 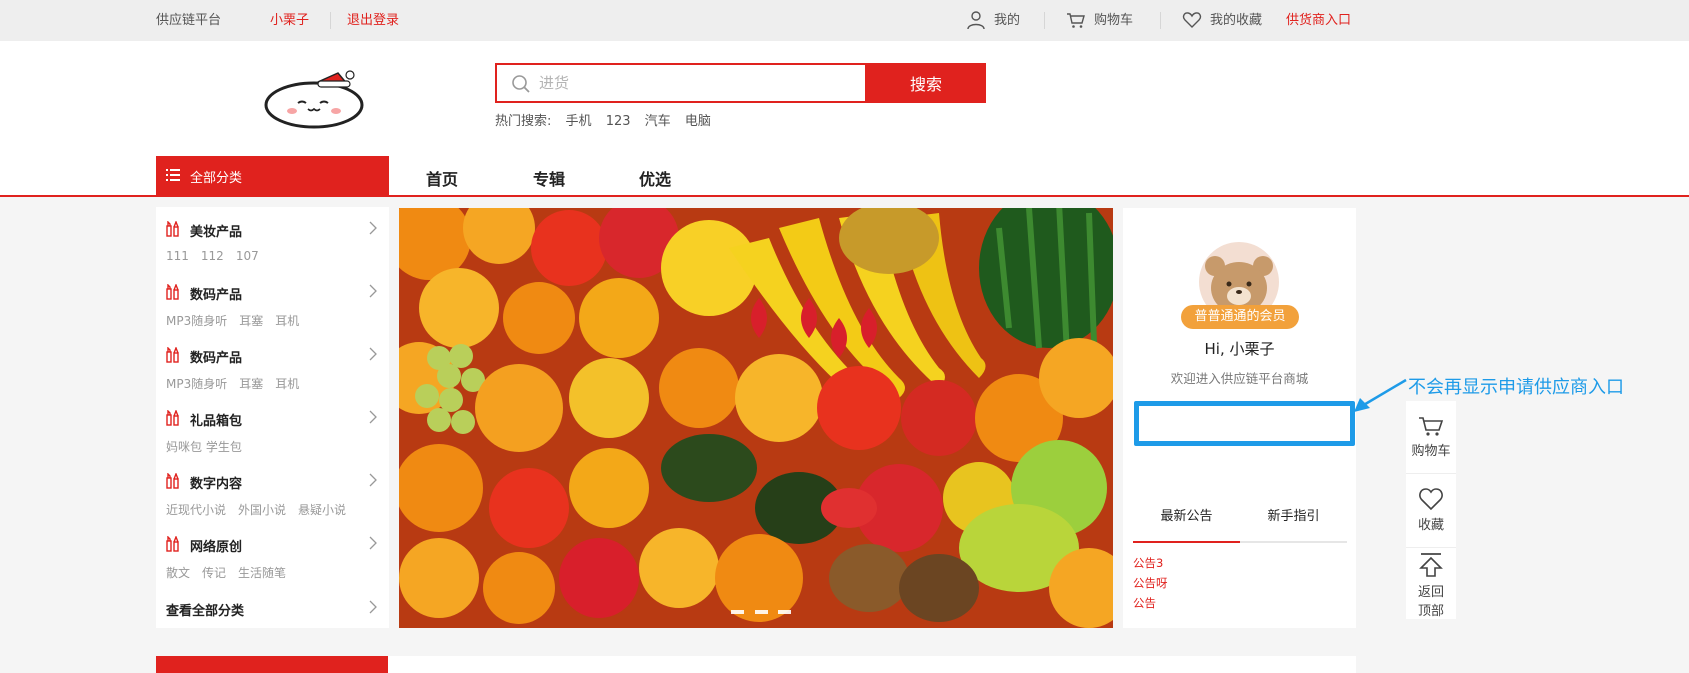 I want to click on heart-icon, so click(x=1192, y=20).